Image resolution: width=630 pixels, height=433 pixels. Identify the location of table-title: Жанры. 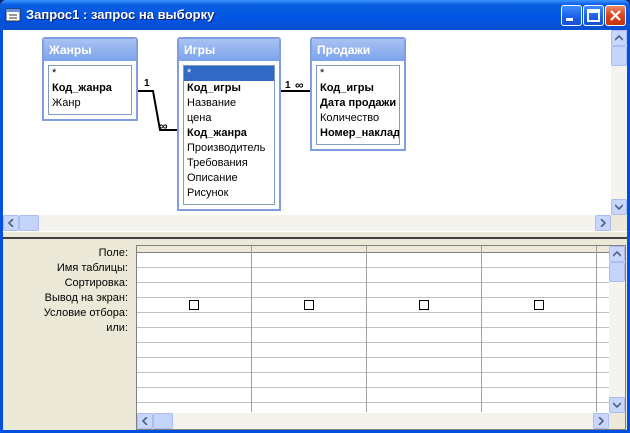
(90, 50).